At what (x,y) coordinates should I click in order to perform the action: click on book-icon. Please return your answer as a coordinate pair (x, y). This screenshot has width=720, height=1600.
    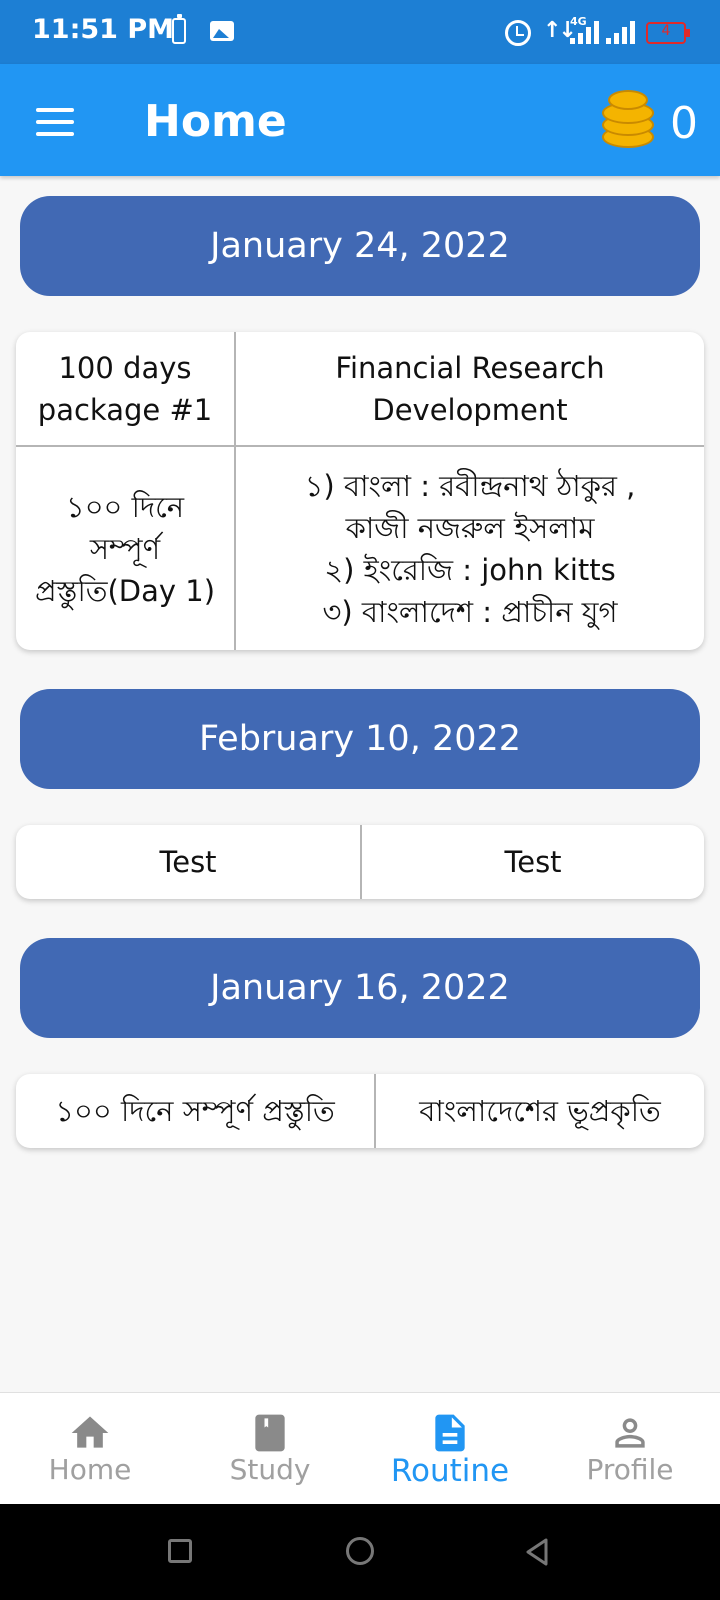
    Looking at the image, I should click on (270, 1433).